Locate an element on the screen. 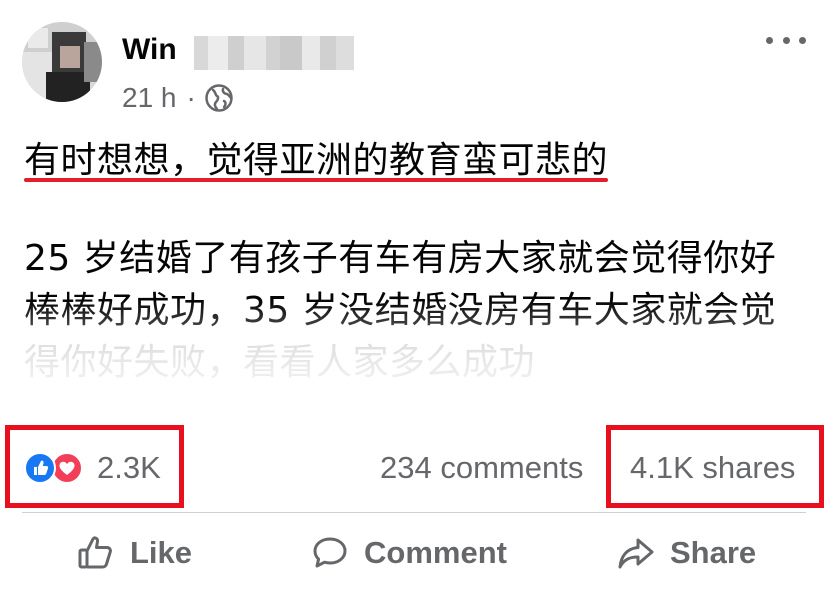 The width and height of the screenshot is (828, 593). reaction-icons is located at coordinates (57, 468).